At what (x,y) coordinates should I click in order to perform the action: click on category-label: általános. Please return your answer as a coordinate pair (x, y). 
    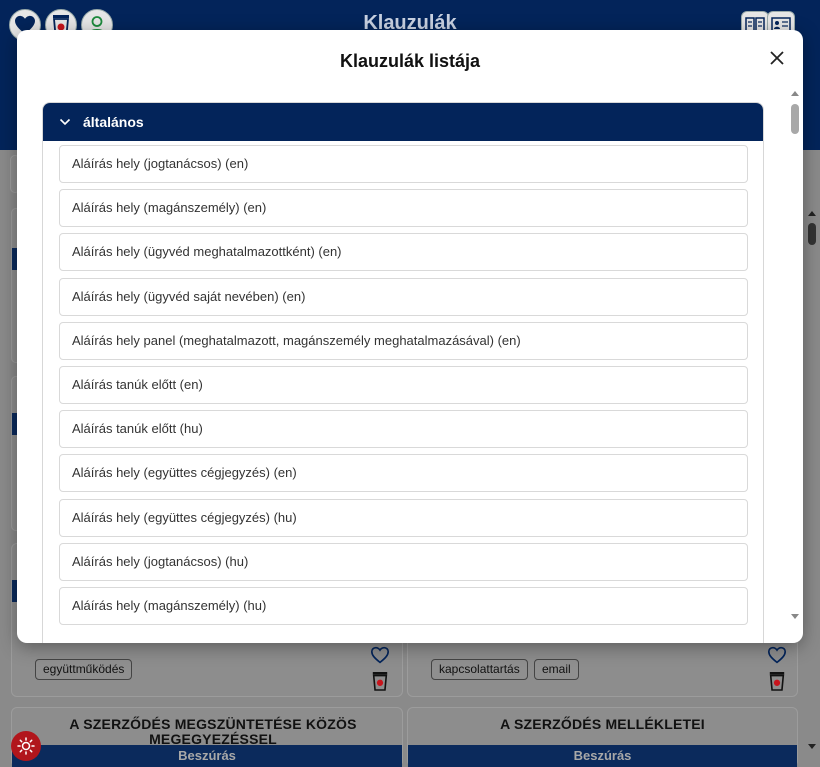
    Looking at the image, I should click on (113, 122).